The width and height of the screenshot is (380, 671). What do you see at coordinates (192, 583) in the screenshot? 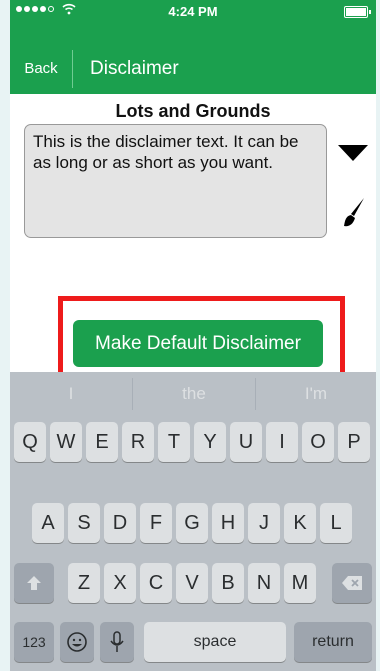
I see `key-v: V` at bounding box center [192, 583].